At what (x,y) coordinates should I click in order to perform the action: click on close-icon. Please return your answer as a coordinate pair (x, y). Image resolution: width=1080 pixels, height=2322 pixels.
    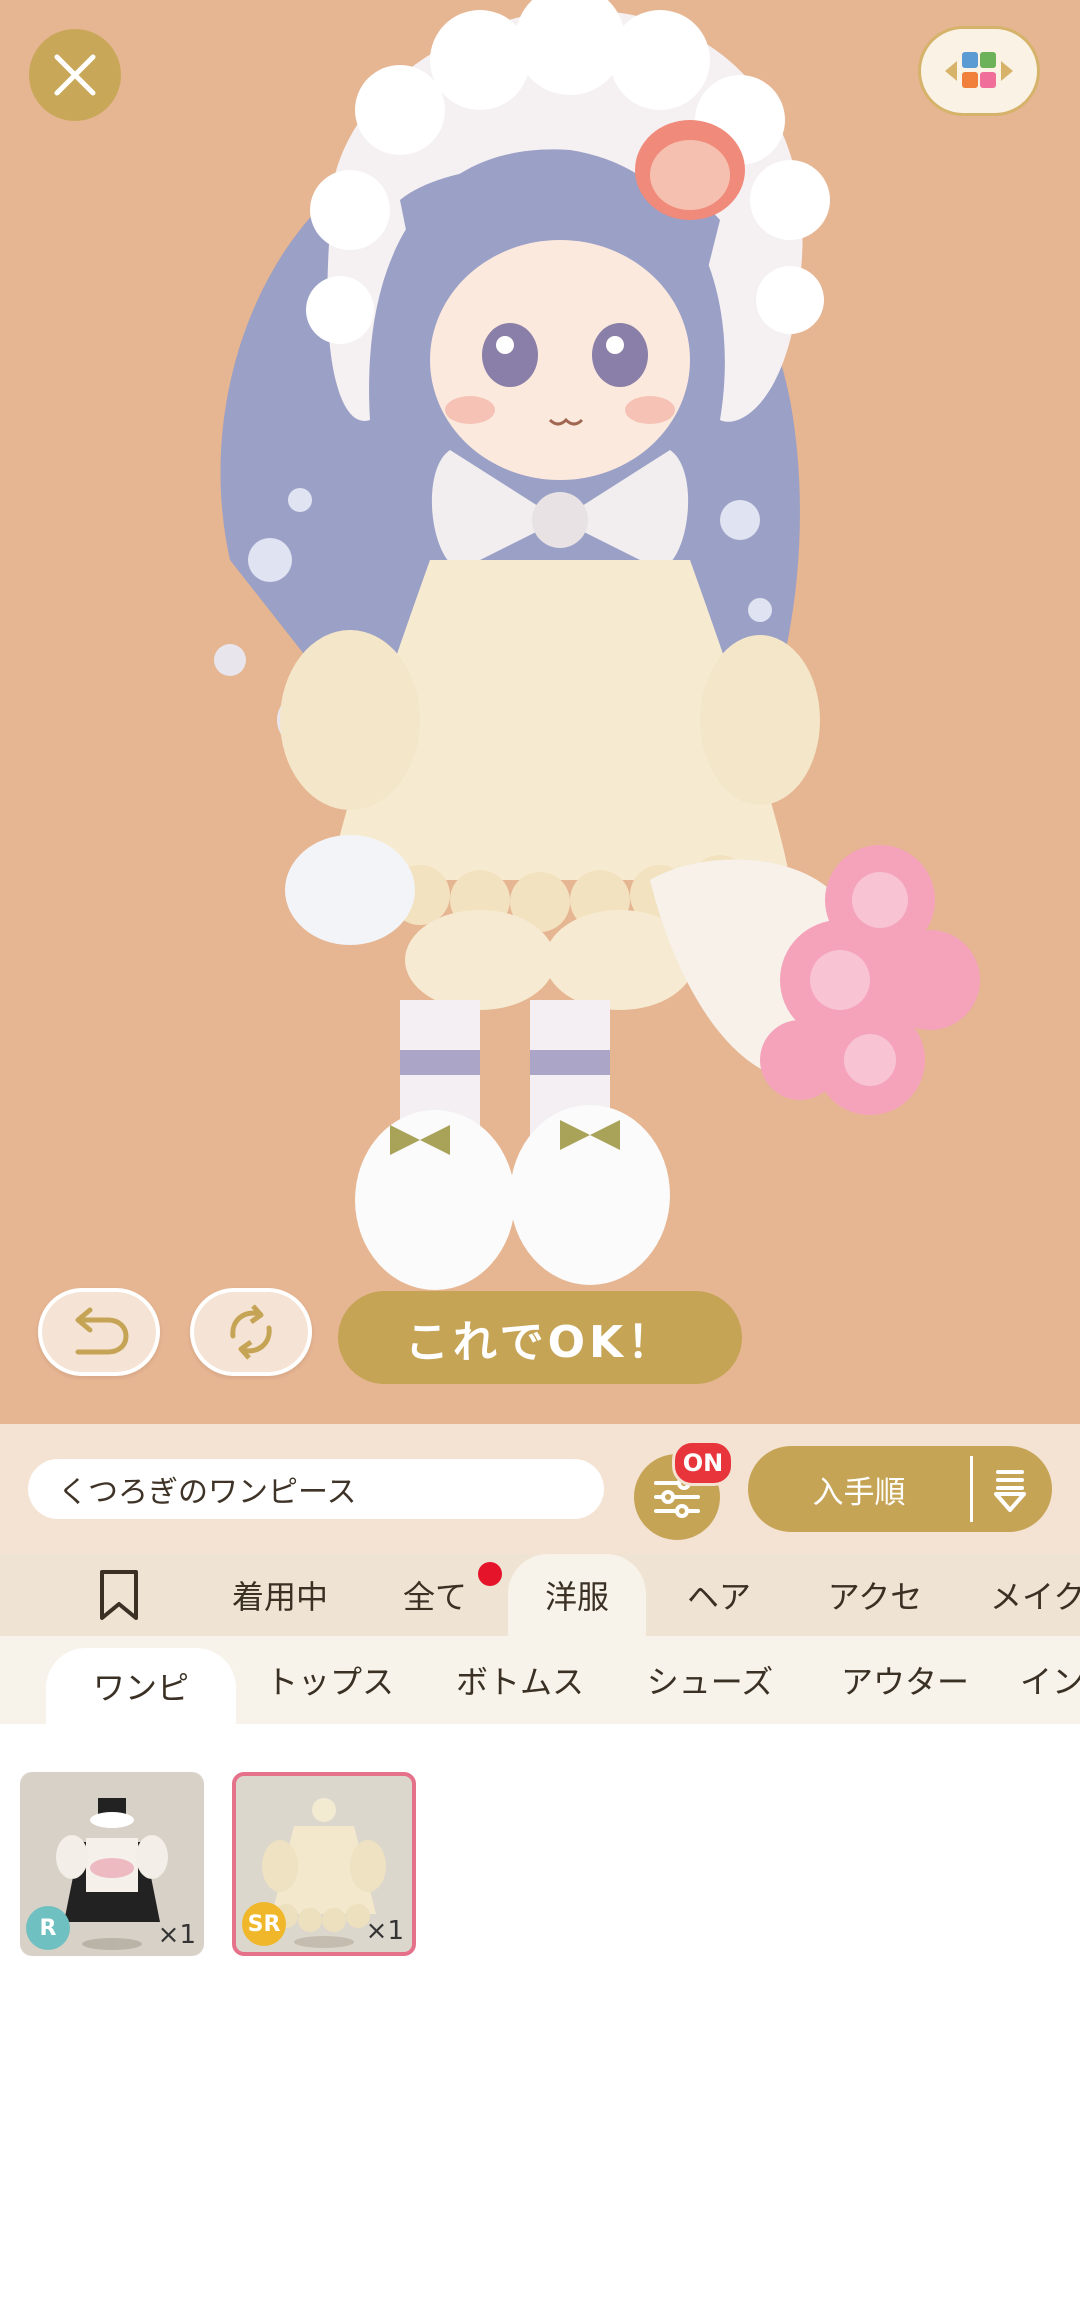
    Looking at the image, I should click on (75, 75).